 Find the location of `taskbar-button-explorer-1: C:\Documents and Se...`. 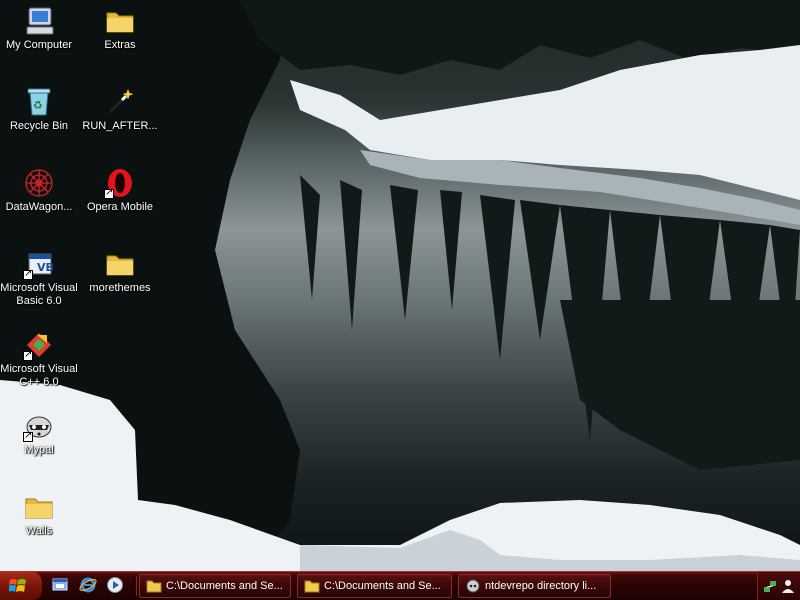

taskbar-button-explorer-1: C:\Documents and Se... is located at coordinates (215, 586).